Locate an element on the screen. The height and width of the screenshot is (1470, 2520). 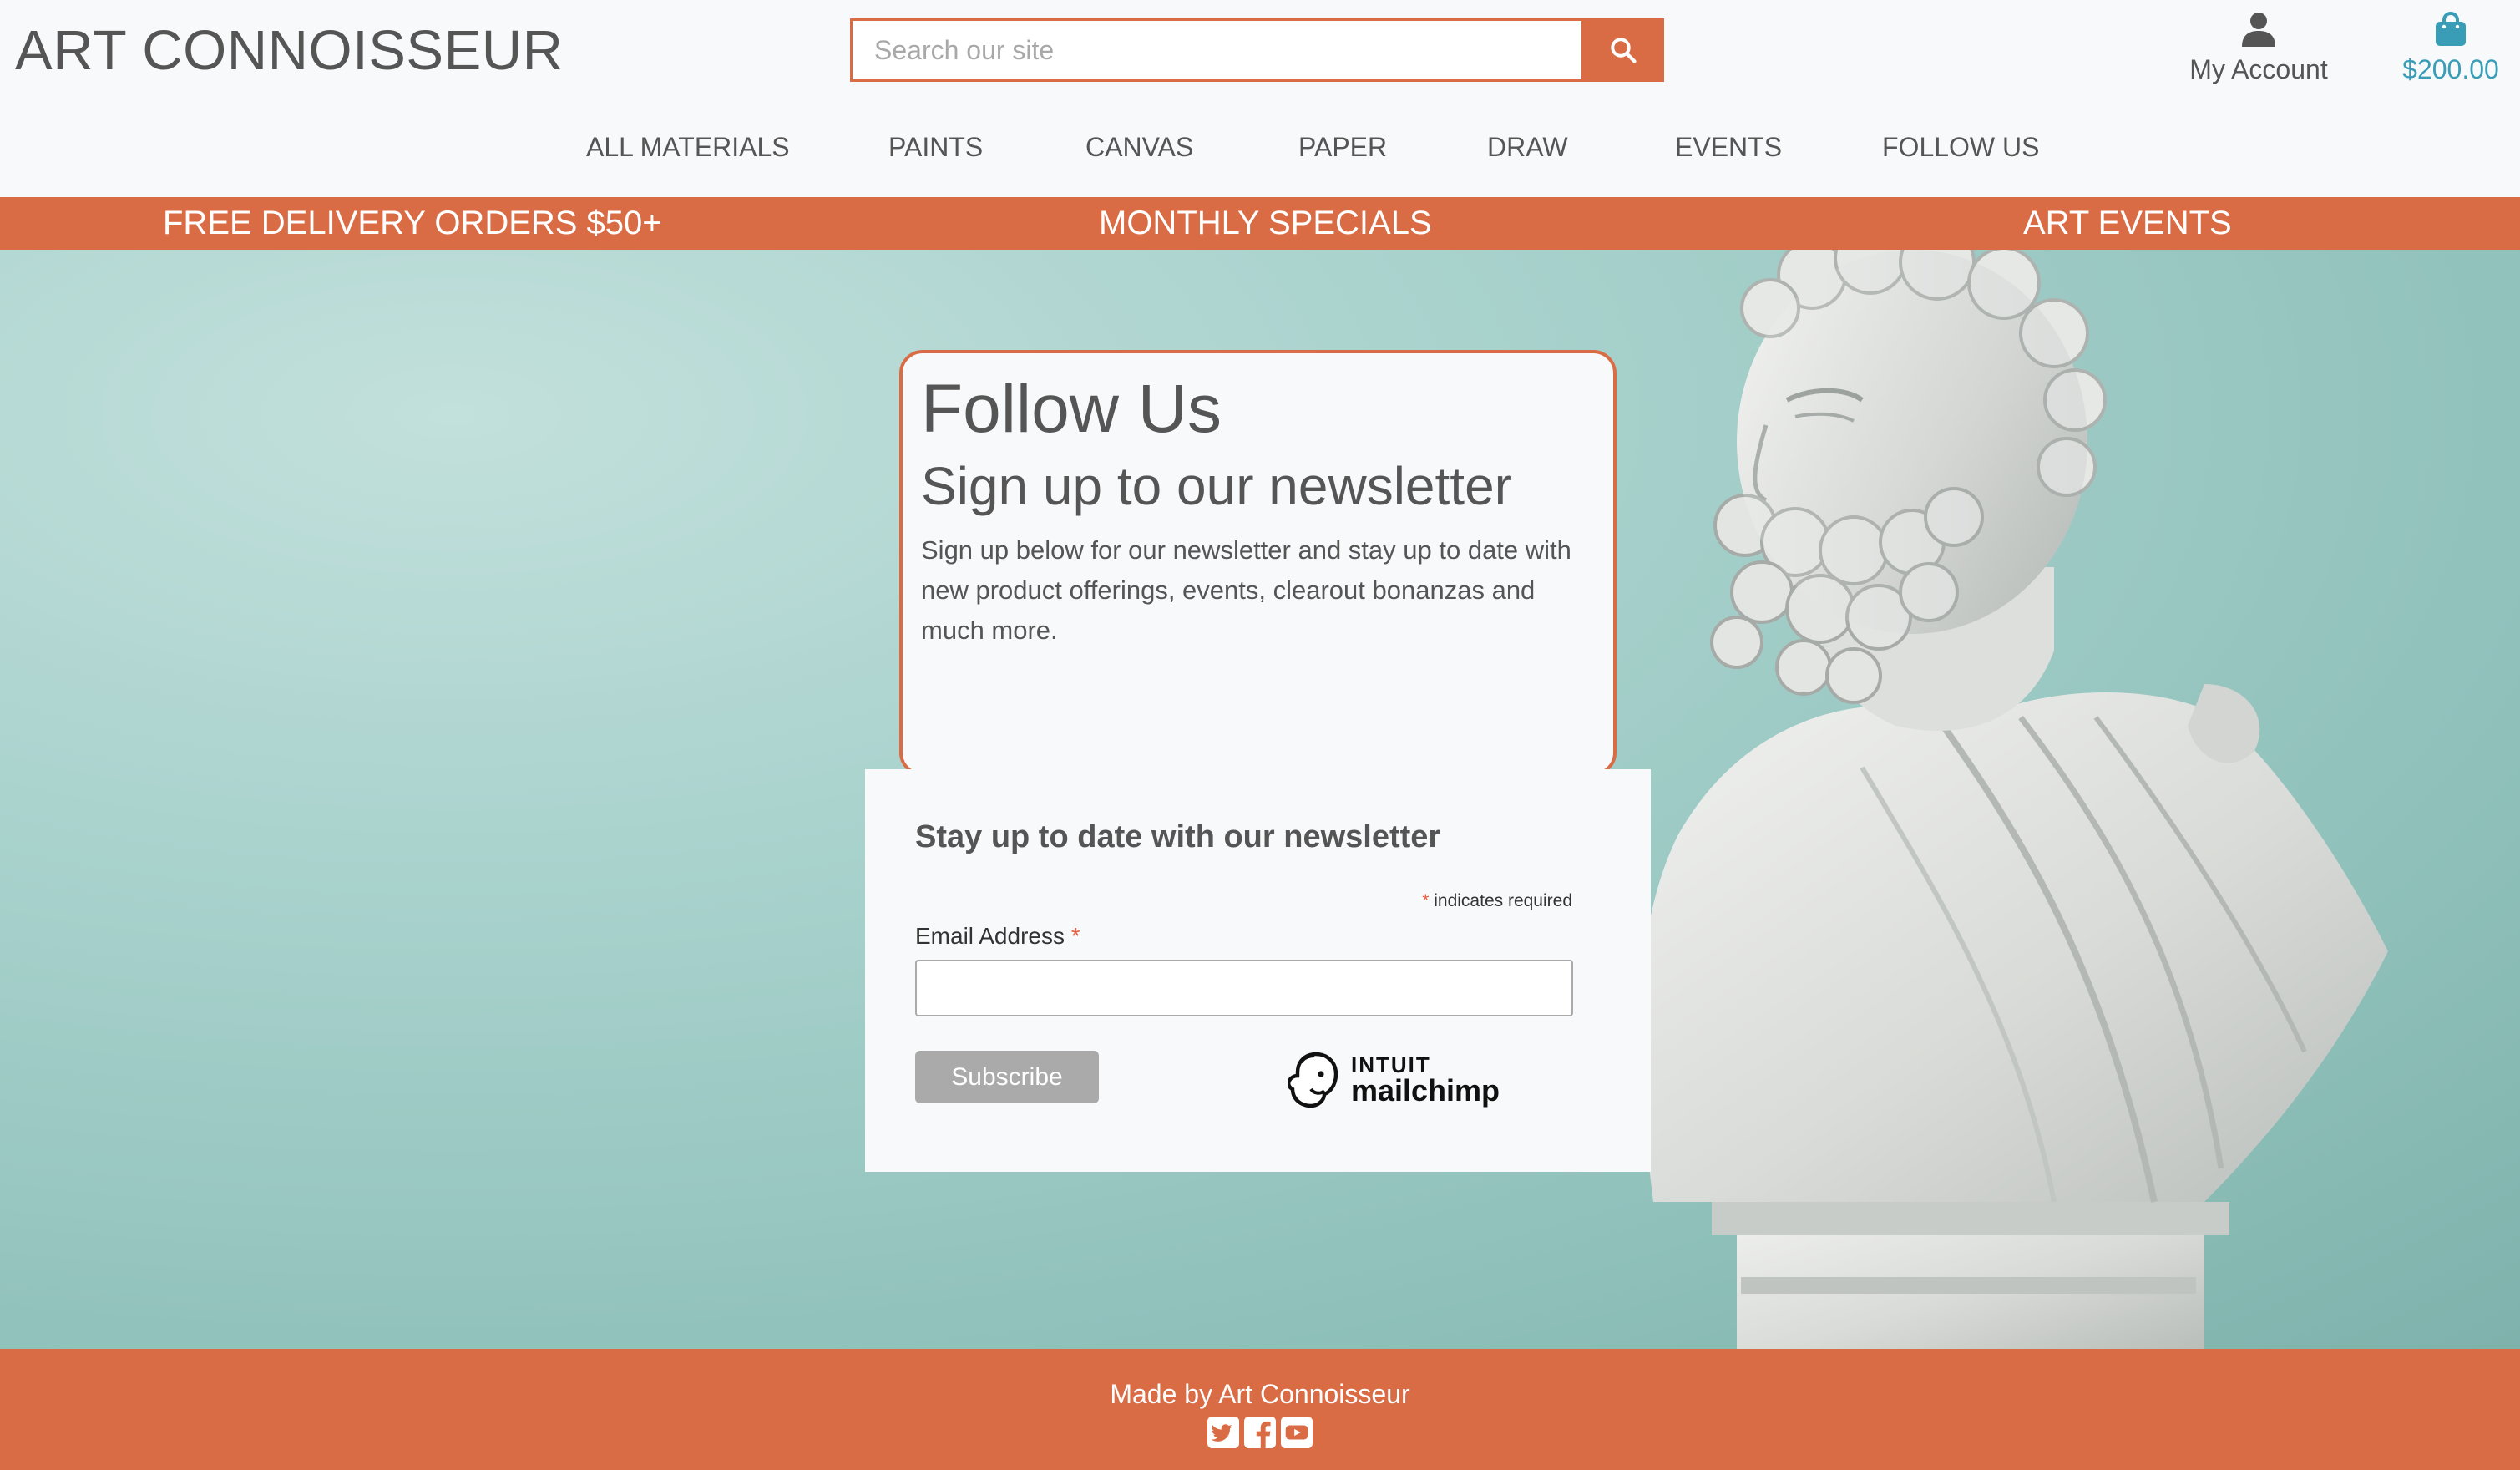
site-logo: ART CONNOISSEUR is located at coordinates (289, 50).